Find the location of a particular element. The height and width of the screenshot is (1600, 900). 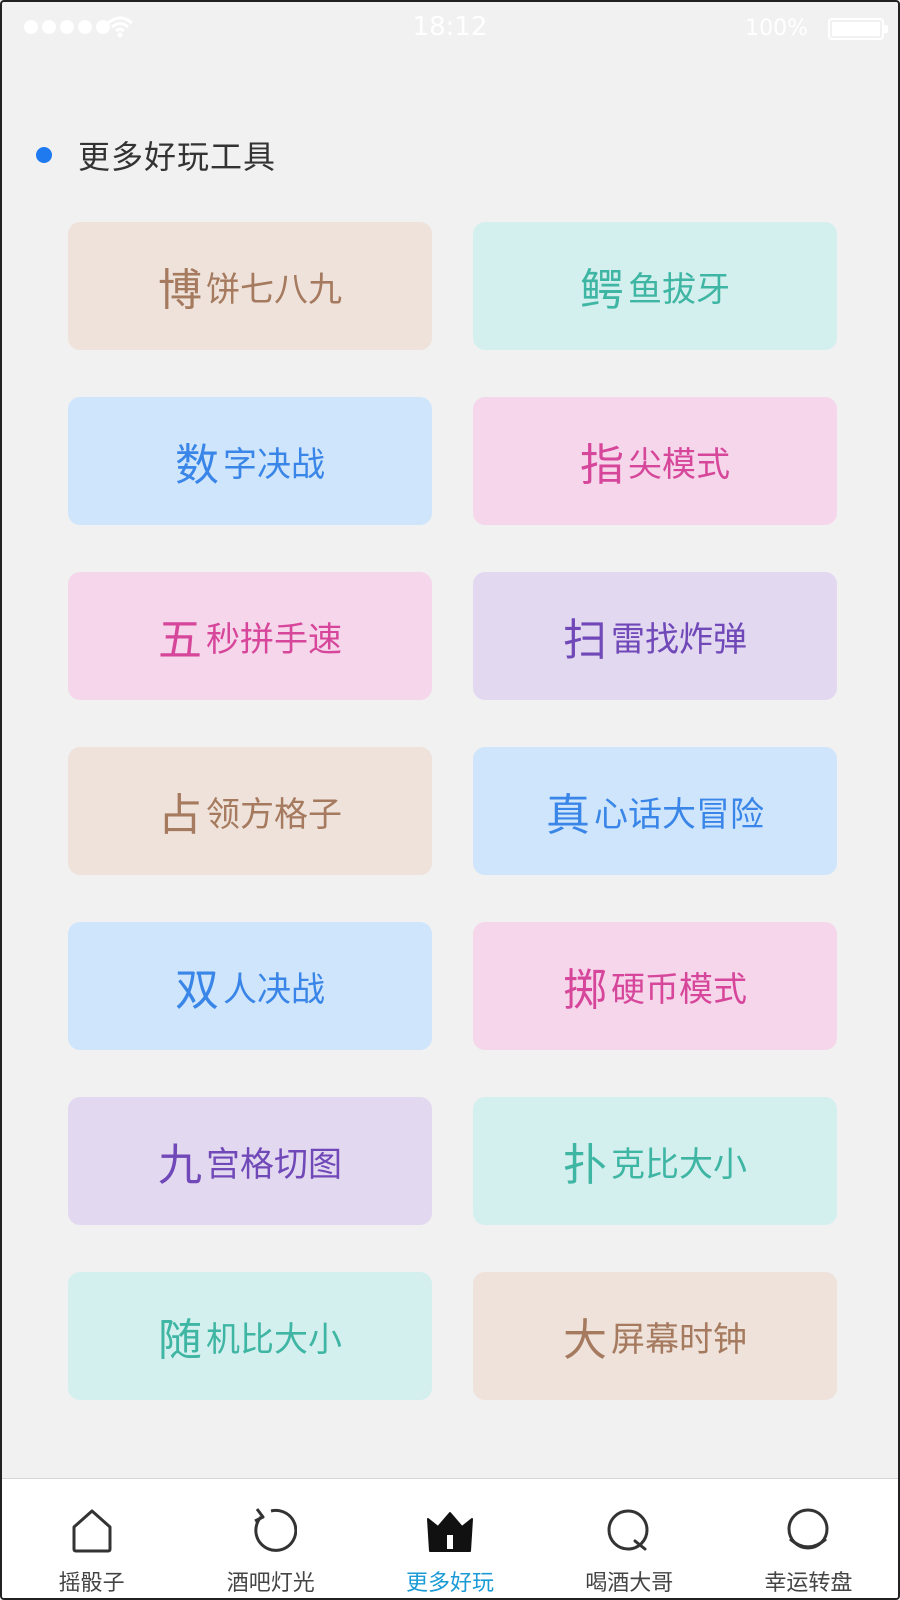

tool-button: 随机比大小 is located at coordinates (250, 1336).